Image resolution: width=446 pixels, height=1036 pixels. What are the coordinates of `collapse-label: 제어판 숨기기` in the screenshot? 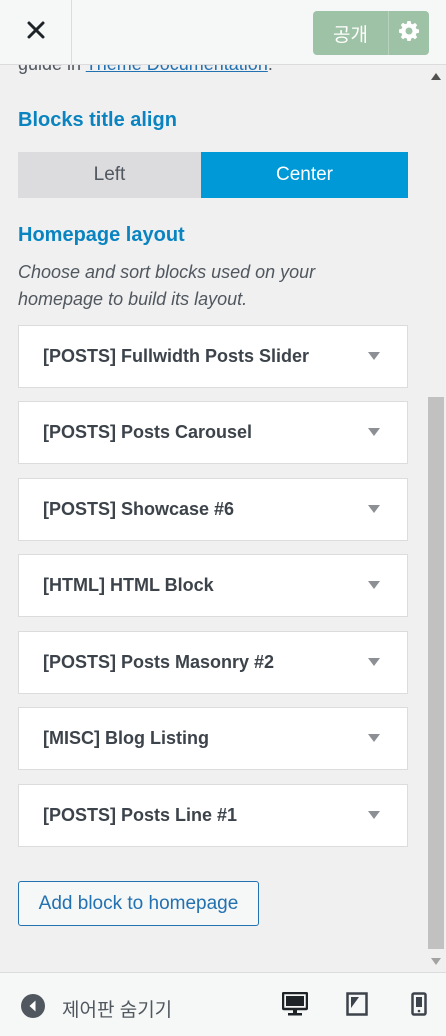 It's located at (117, 1010).